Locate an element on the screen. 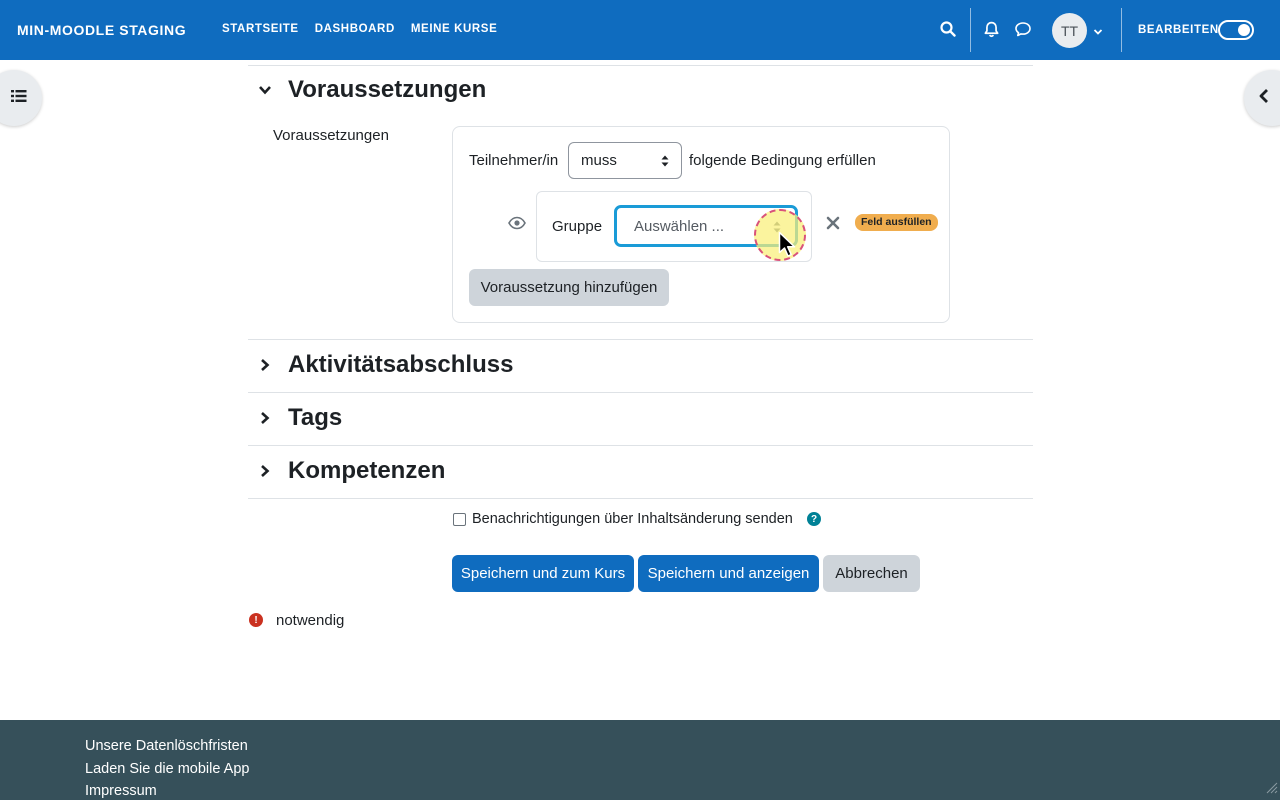 This screenshot has height=800, width=1280. save-and-display-button: Speichern und anzeigen is located at coordinates (728, 573).